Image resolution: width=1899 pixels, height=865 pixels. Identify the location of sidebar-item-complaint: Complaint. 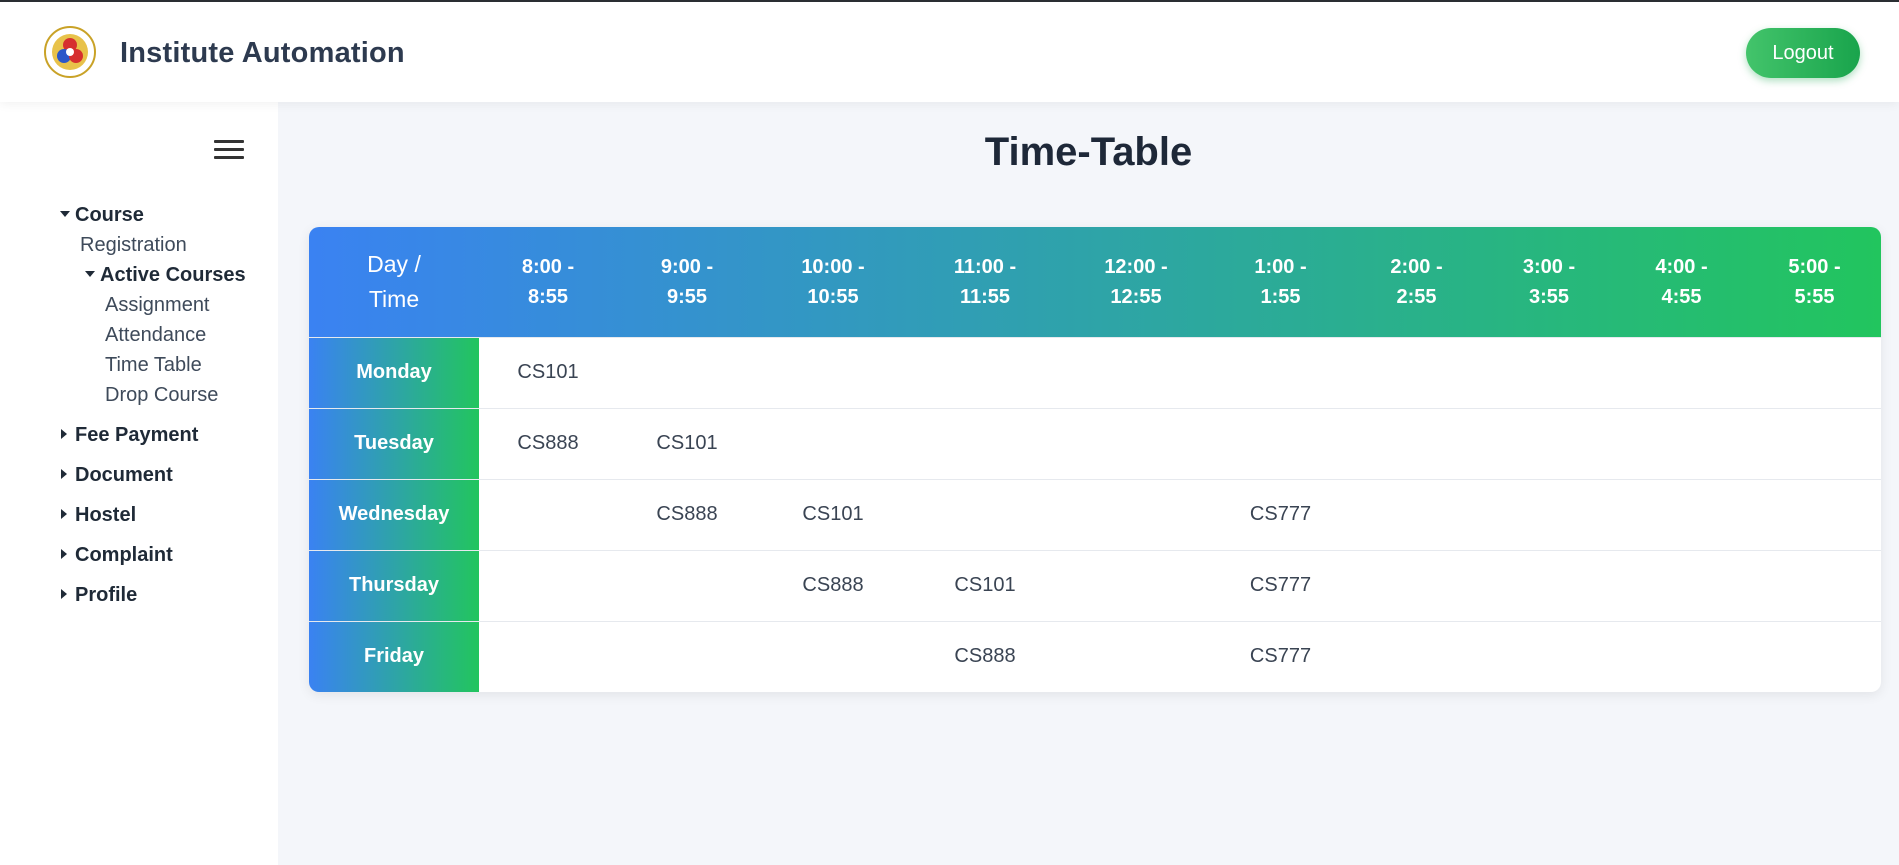
(117, 555).